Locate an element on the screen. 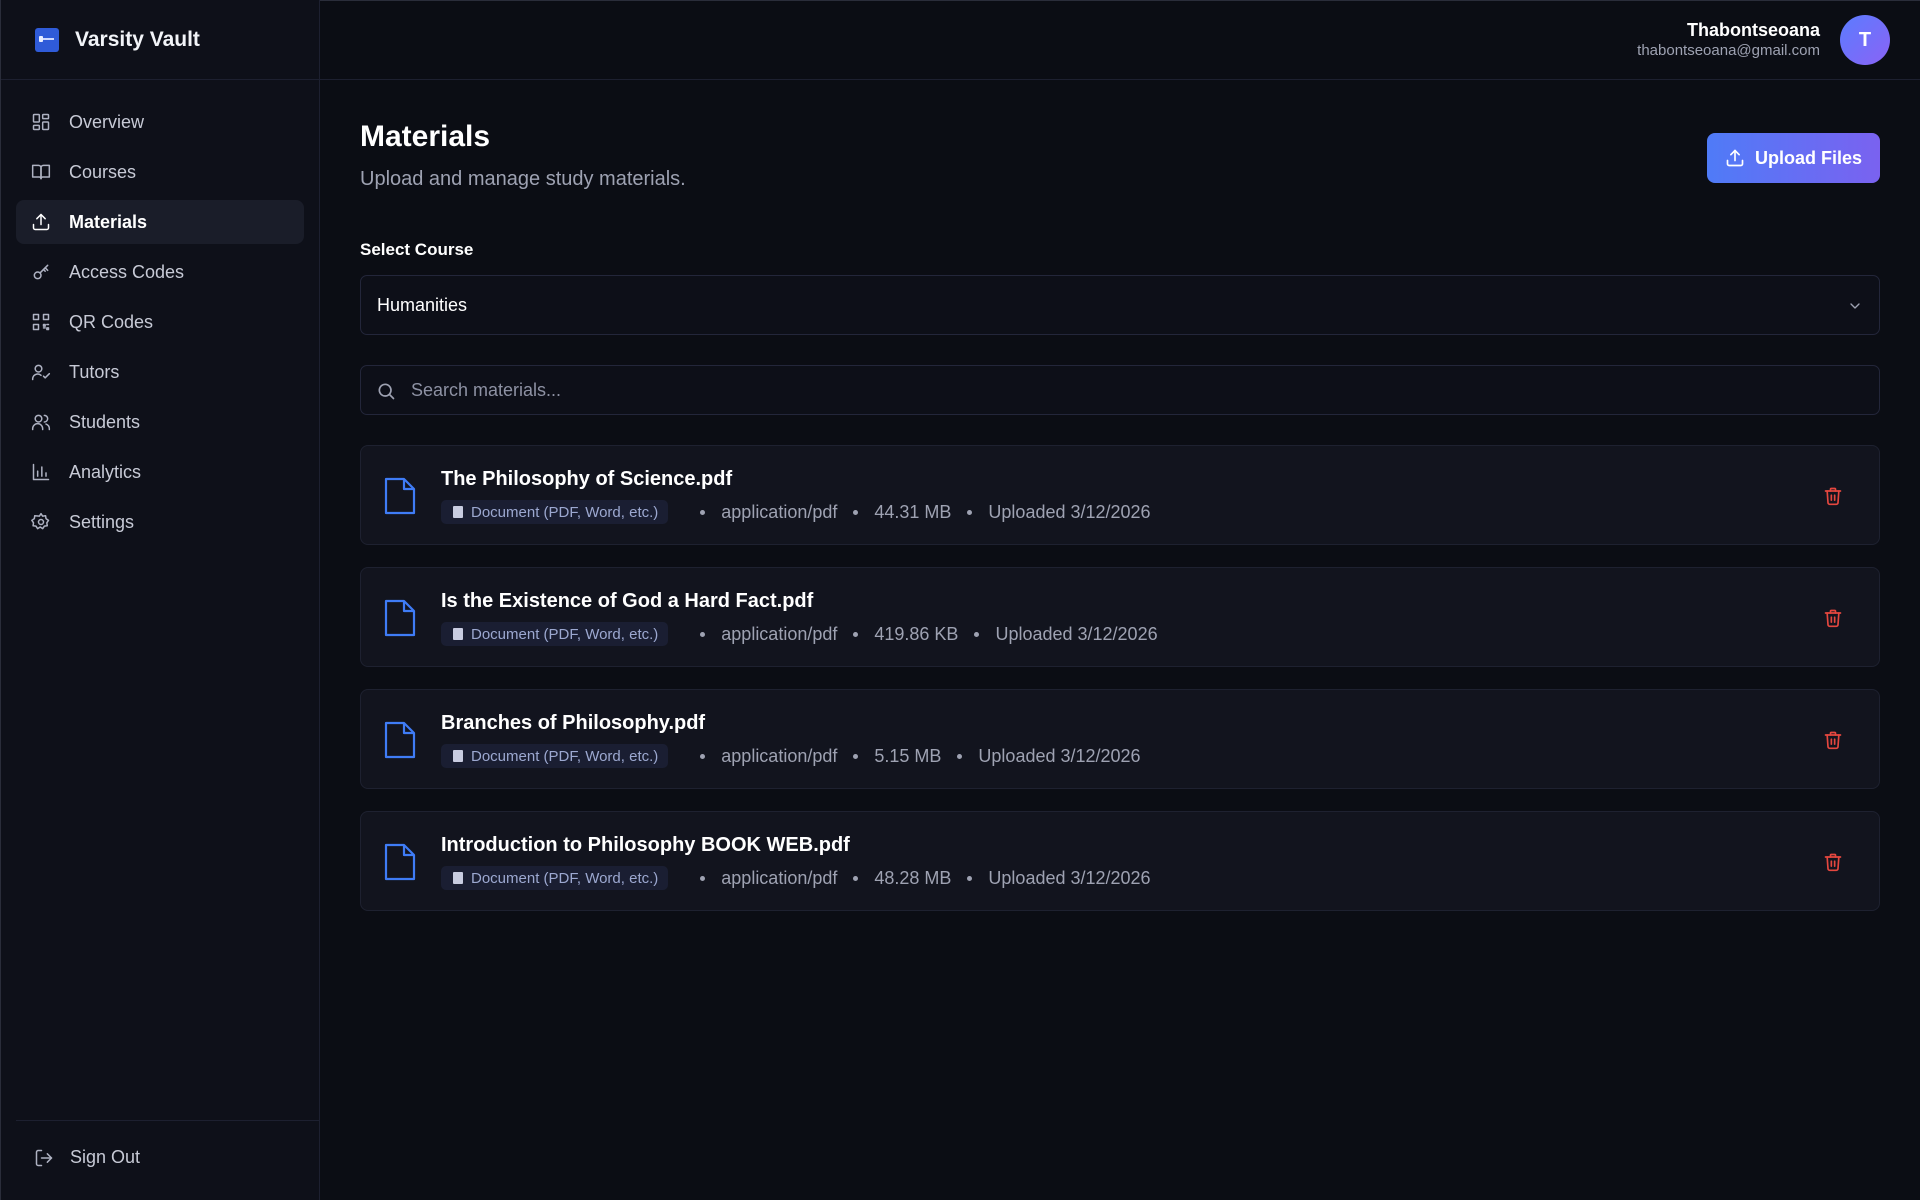 The image size is (1920, 1200). sidebar-item-analytics: Analytics is located at coordinates (160, 472).